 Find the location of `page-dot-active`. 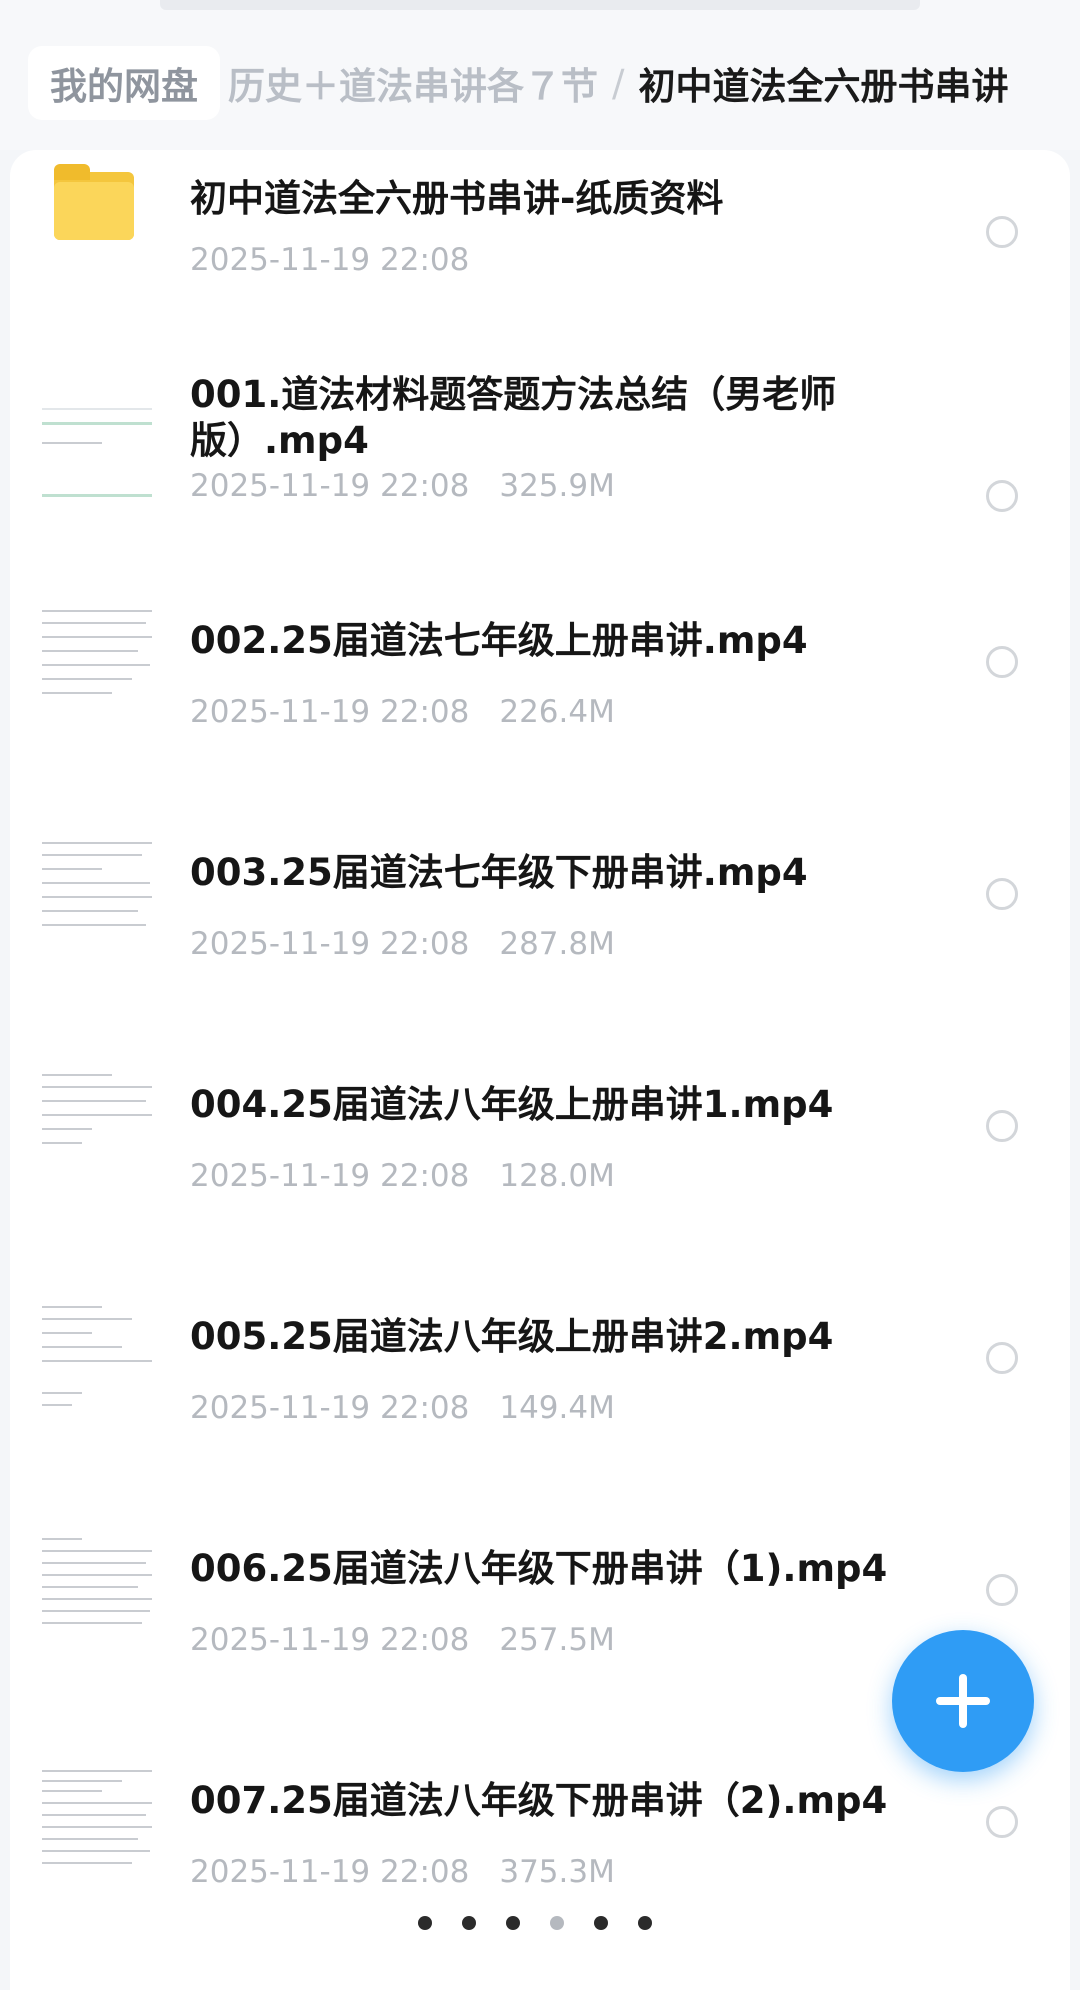

page-dot-active is located at coordinates (557, 1923).